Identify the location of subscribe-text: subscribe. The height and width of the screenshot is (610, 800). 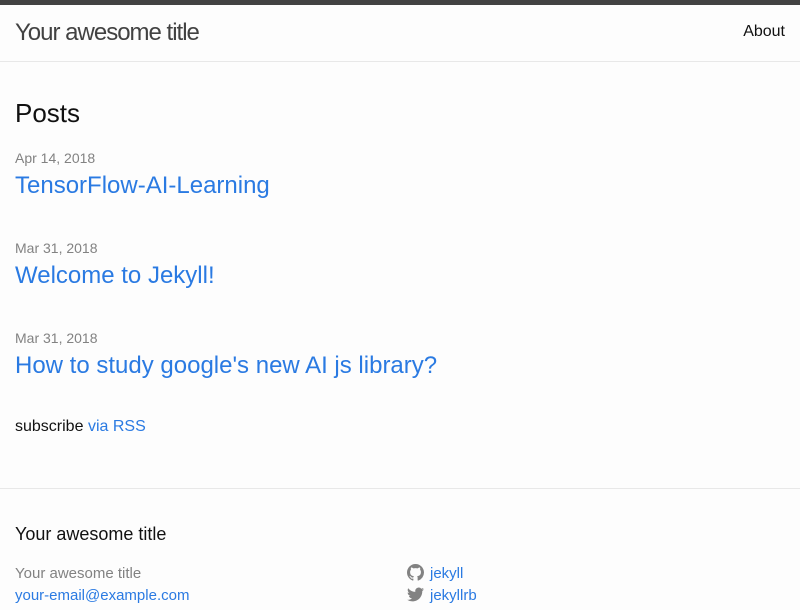
(49, 426).